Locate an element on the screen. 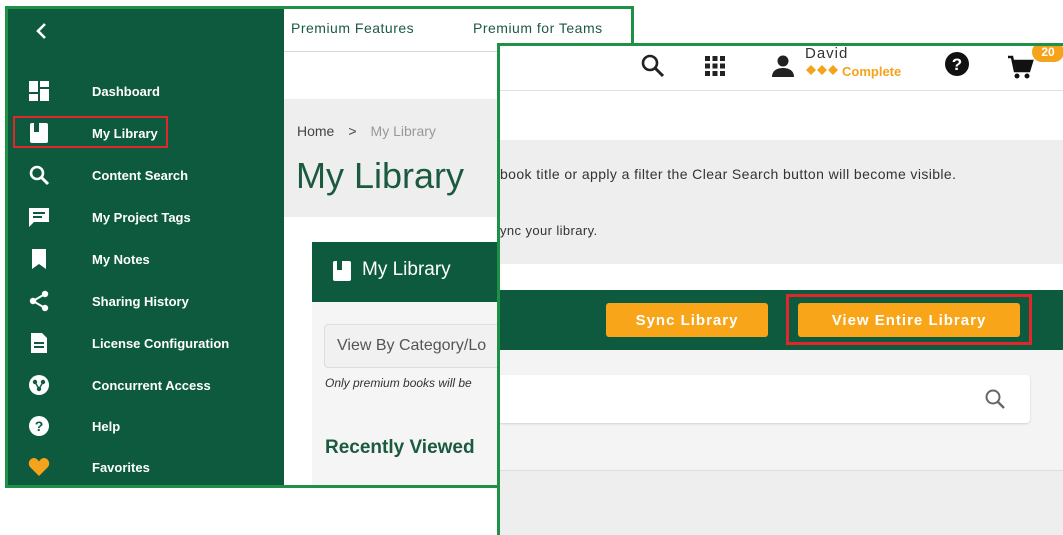 This screenshot has width=1063, height=535. sidebar-item-dashboard: Dashboard is located at coordinates (143, 91).